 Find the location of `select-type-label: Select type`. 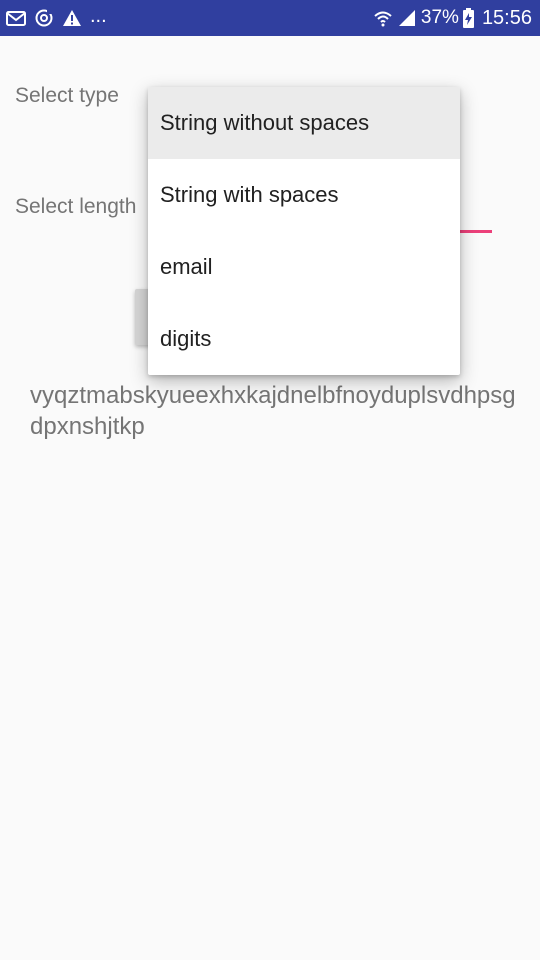

select-type-label: Select type is located at coordinates (67, 95).